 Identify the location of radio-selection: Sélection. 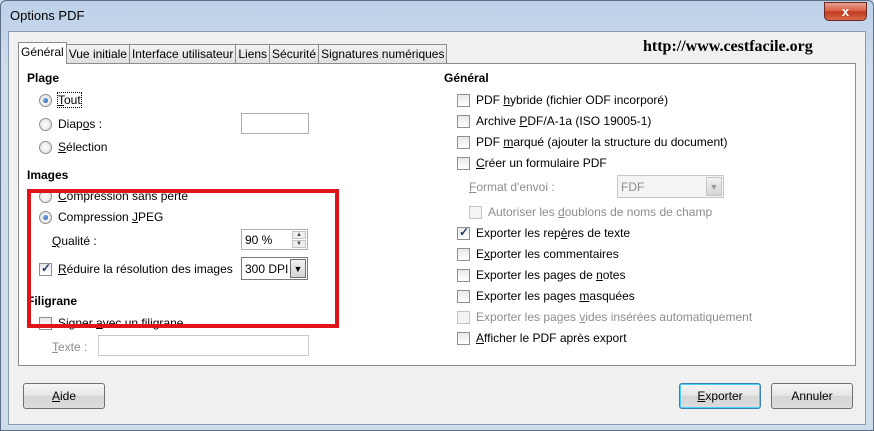
(73, 147).